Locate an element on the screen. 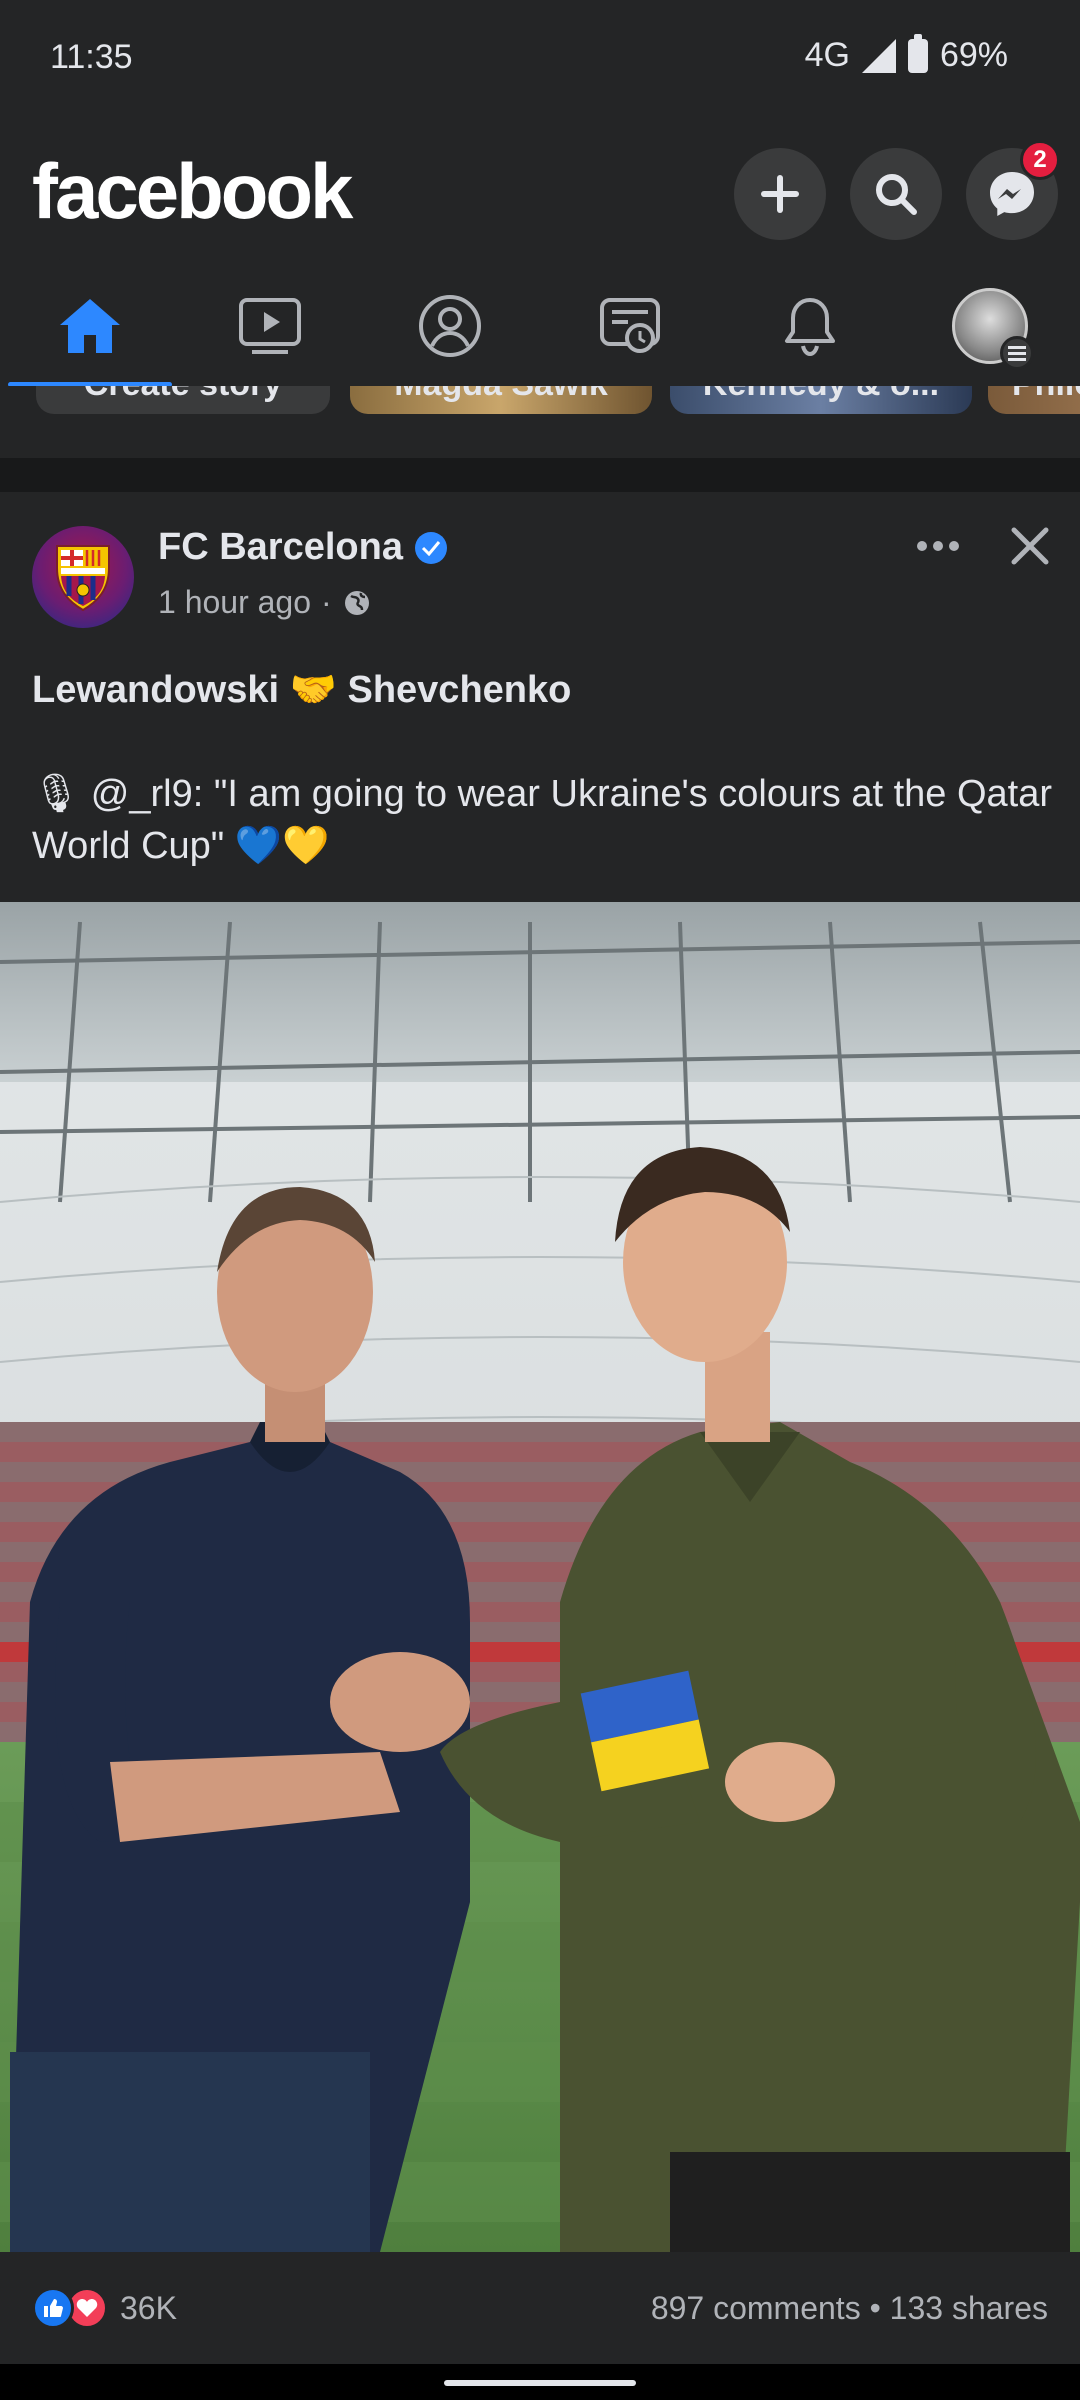 Image resolution: width=1080 pixels, height=2400 pixels. profile-icon is located at coordinates (450, 326).